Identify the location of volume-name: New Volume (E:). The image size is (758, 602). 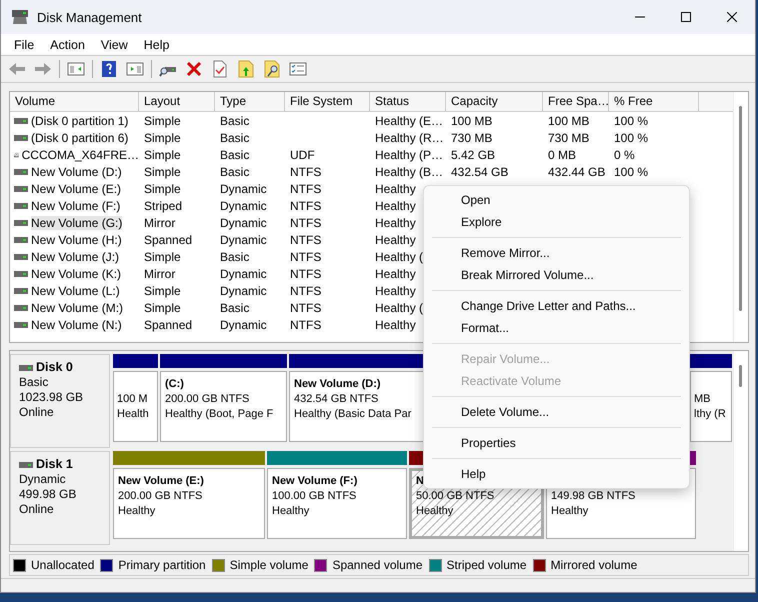
(76, 189).